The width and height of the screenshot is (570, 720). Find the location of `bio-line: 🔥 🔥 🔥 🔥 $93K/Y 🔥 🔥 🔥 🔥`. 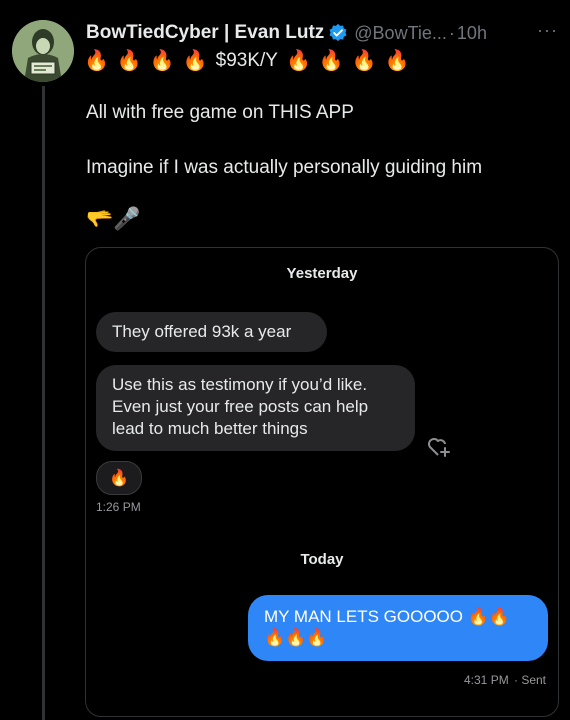

bio-line: 🔥 🔥 🔥 🔥 $93K/Y 🔥 🔥 🔥 🔥 is located at coordinates (251, 61).